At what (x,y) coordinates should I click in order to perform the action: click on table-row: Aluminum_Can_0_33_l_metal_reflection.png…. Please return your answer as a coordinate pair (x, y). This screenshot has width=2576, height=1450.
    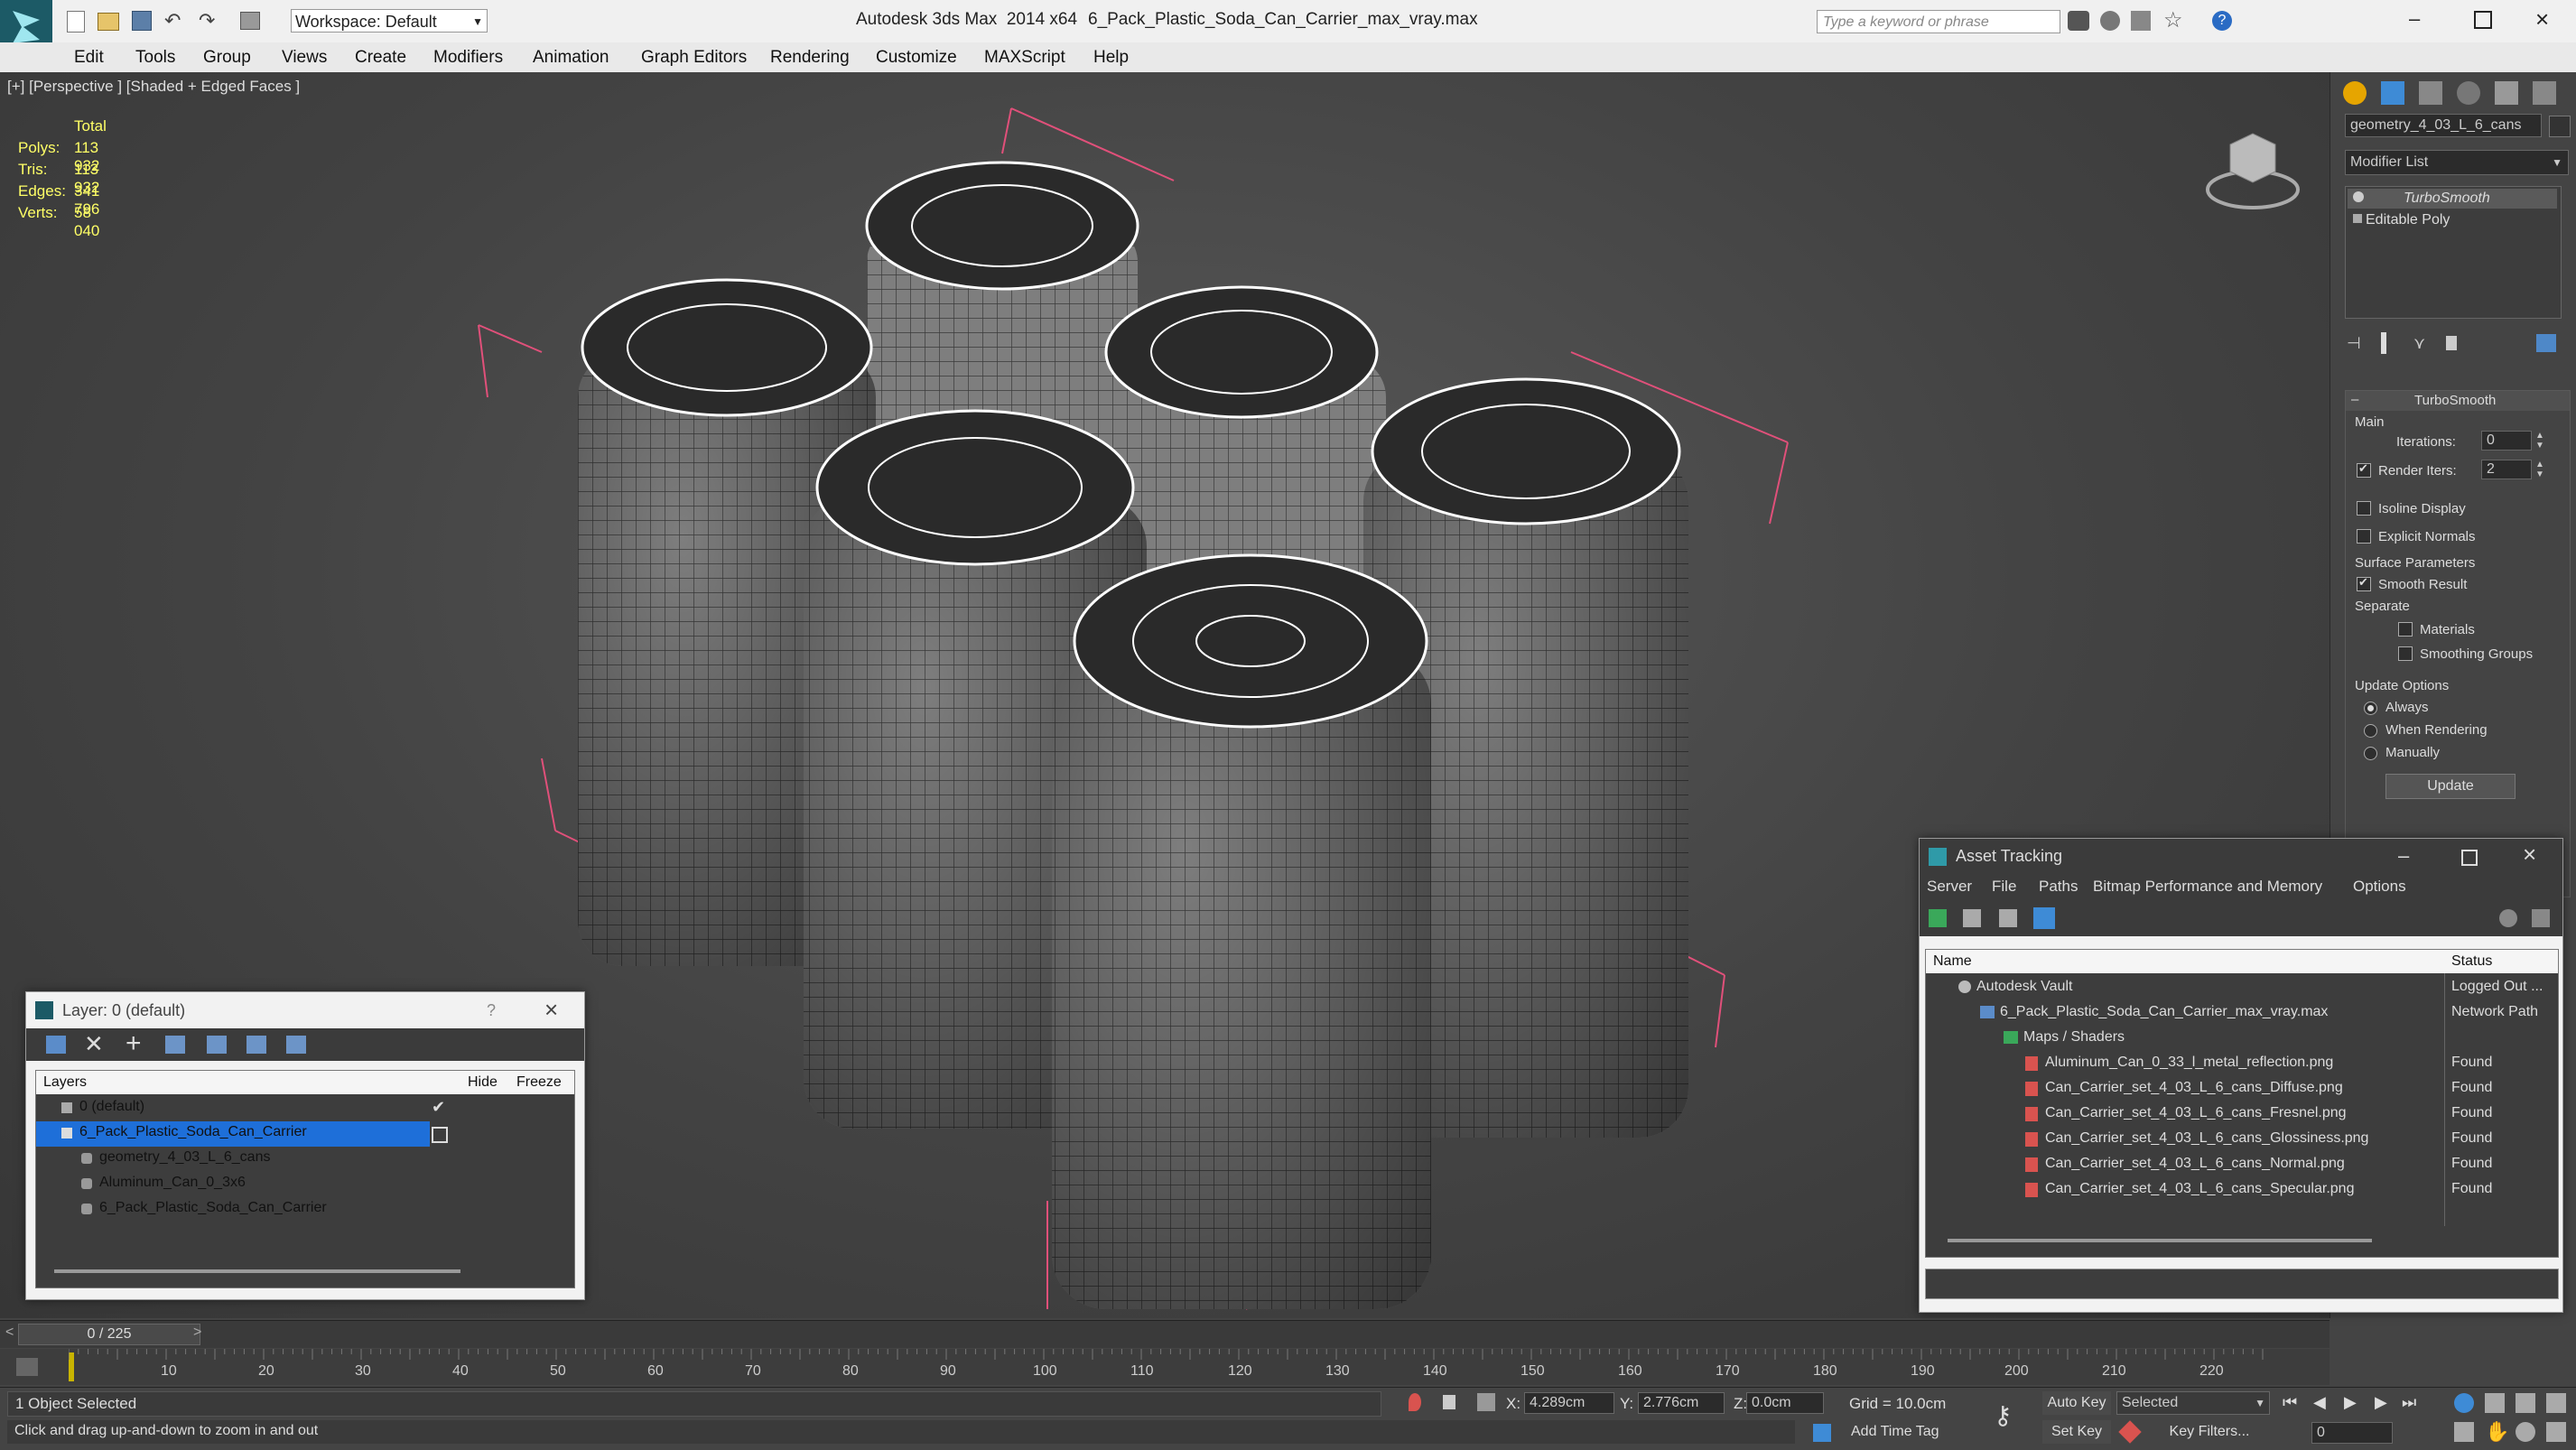
    Looking at the image, I should click on (2242, 1063).